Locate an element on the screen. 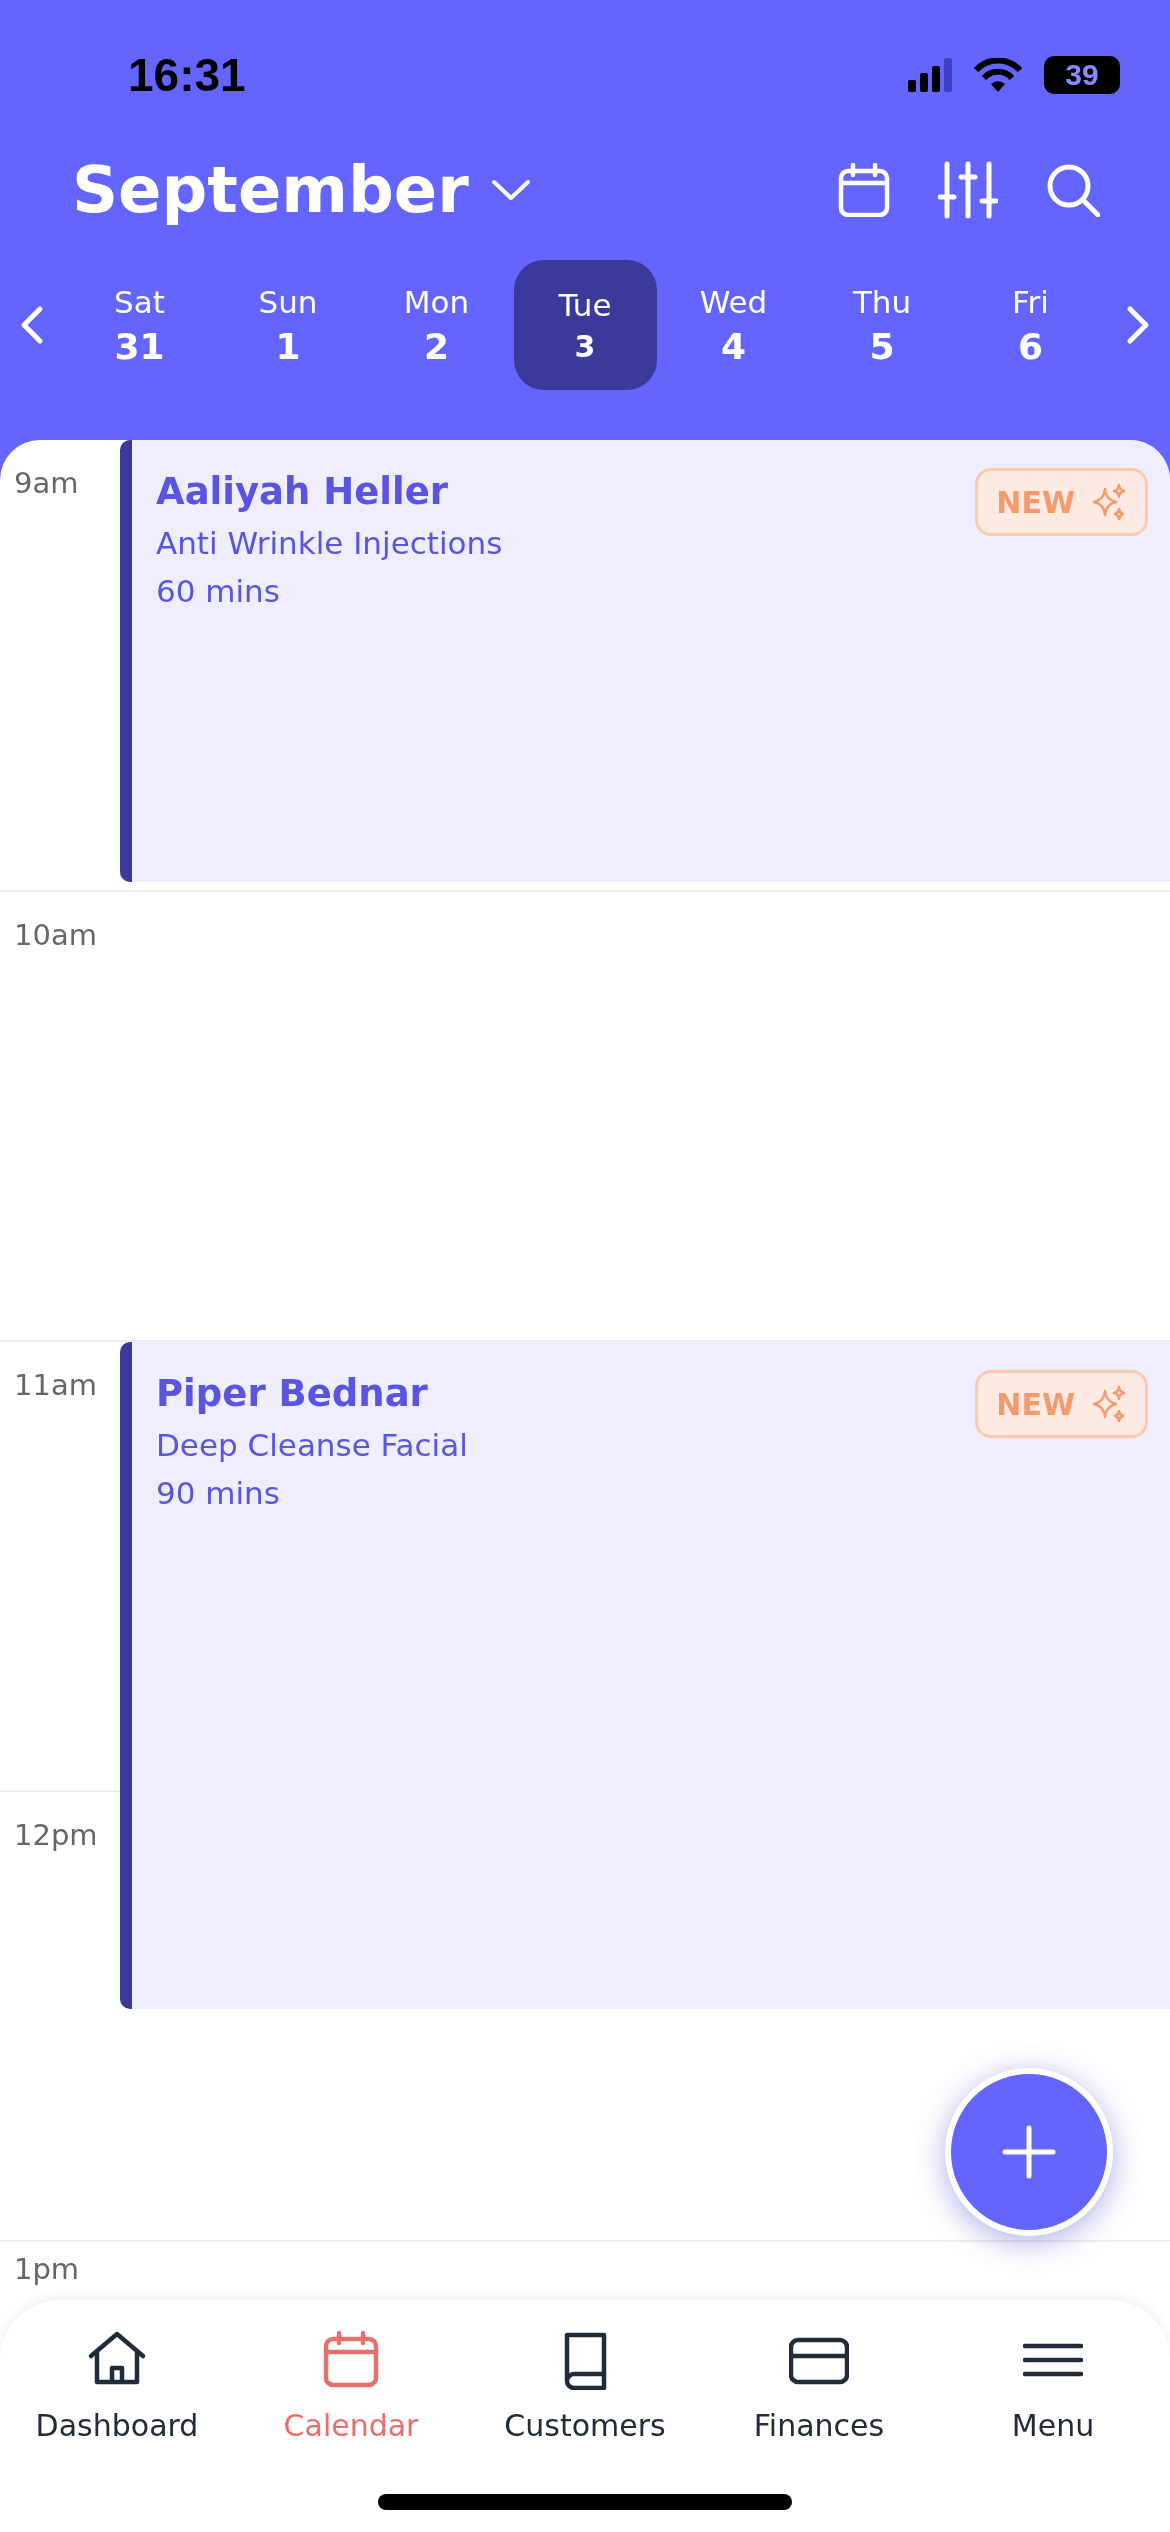  weekday-label: Tue is located at coordinates (585, 304).